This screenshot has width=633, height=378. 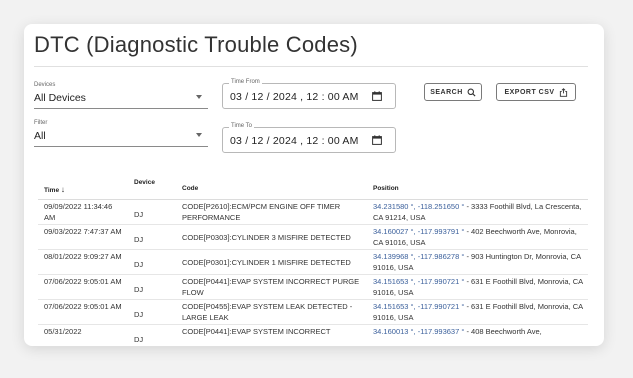 What do you see at coordinates (563, 92) in the screenshot?
I see `share-icon` at bounding box center [563, 92].